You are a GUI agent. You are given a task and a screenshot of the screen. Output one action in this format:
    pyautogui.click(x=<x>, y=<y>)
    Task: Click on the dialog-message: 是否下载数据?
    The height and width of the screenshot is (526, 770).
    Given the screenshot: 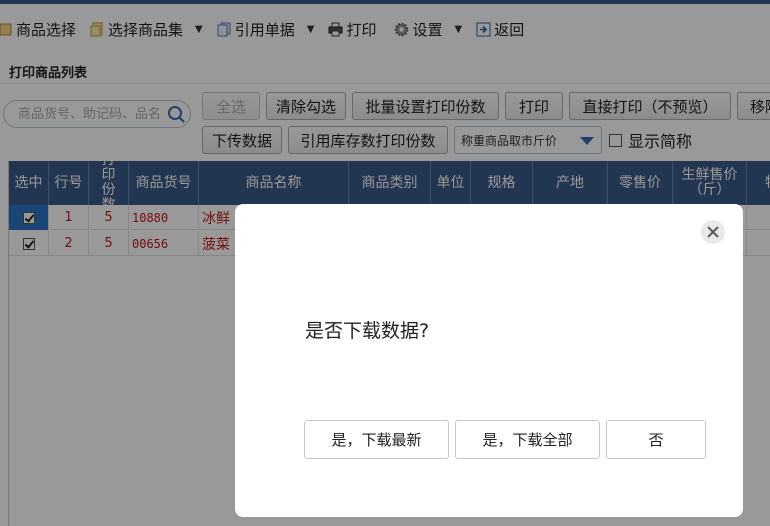 What is the action you would take?
    pyautogui.click(x=367, y=331)
    